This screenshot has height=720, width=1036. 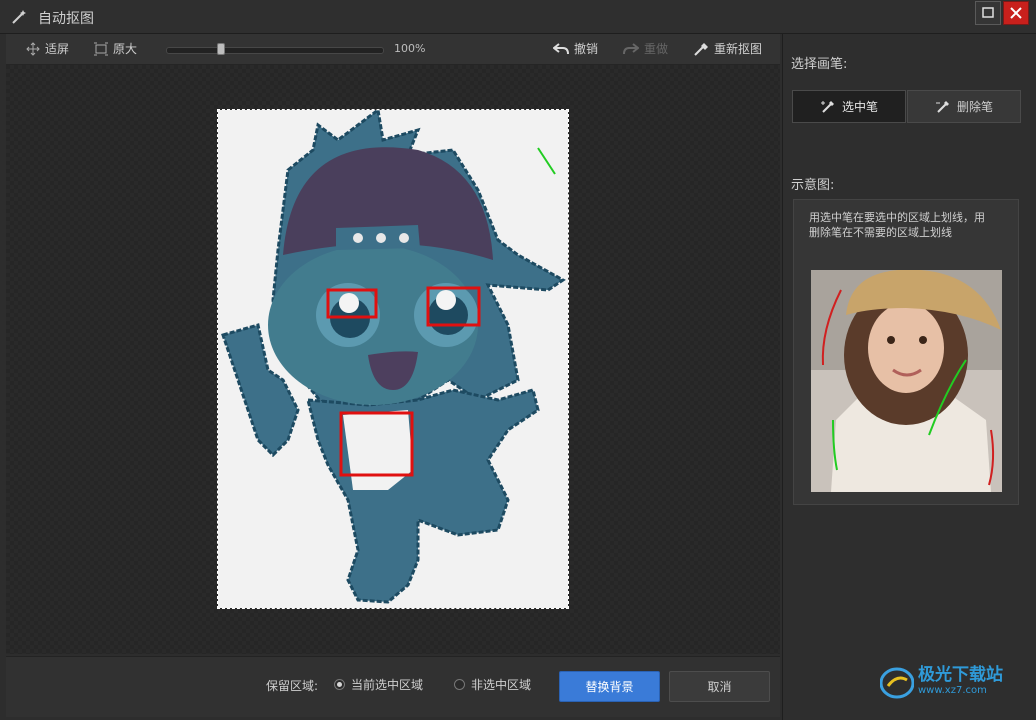 What do you see at coordinates (738, 49) in the screenshot?
I see `recrop-label: 重新抠图` at bounding box center [738, 49].